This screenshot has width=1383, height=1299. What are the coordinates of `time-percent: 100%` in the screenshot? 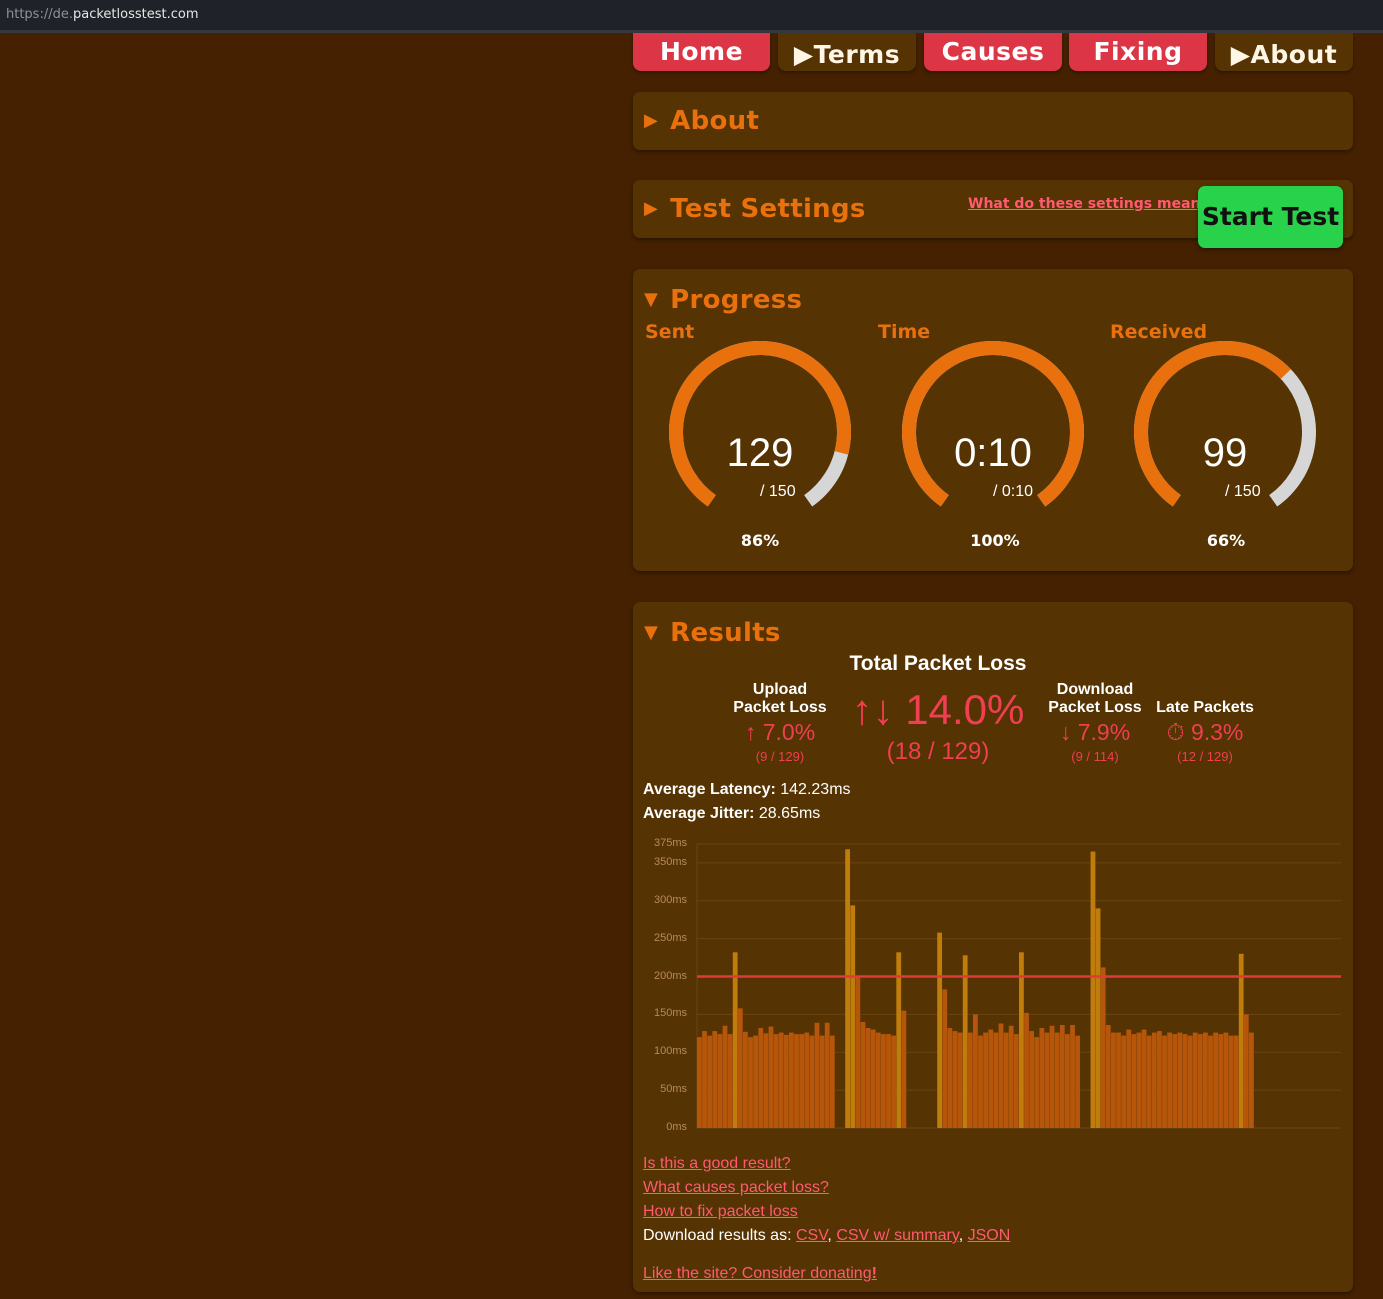 It's located at (995, 540).